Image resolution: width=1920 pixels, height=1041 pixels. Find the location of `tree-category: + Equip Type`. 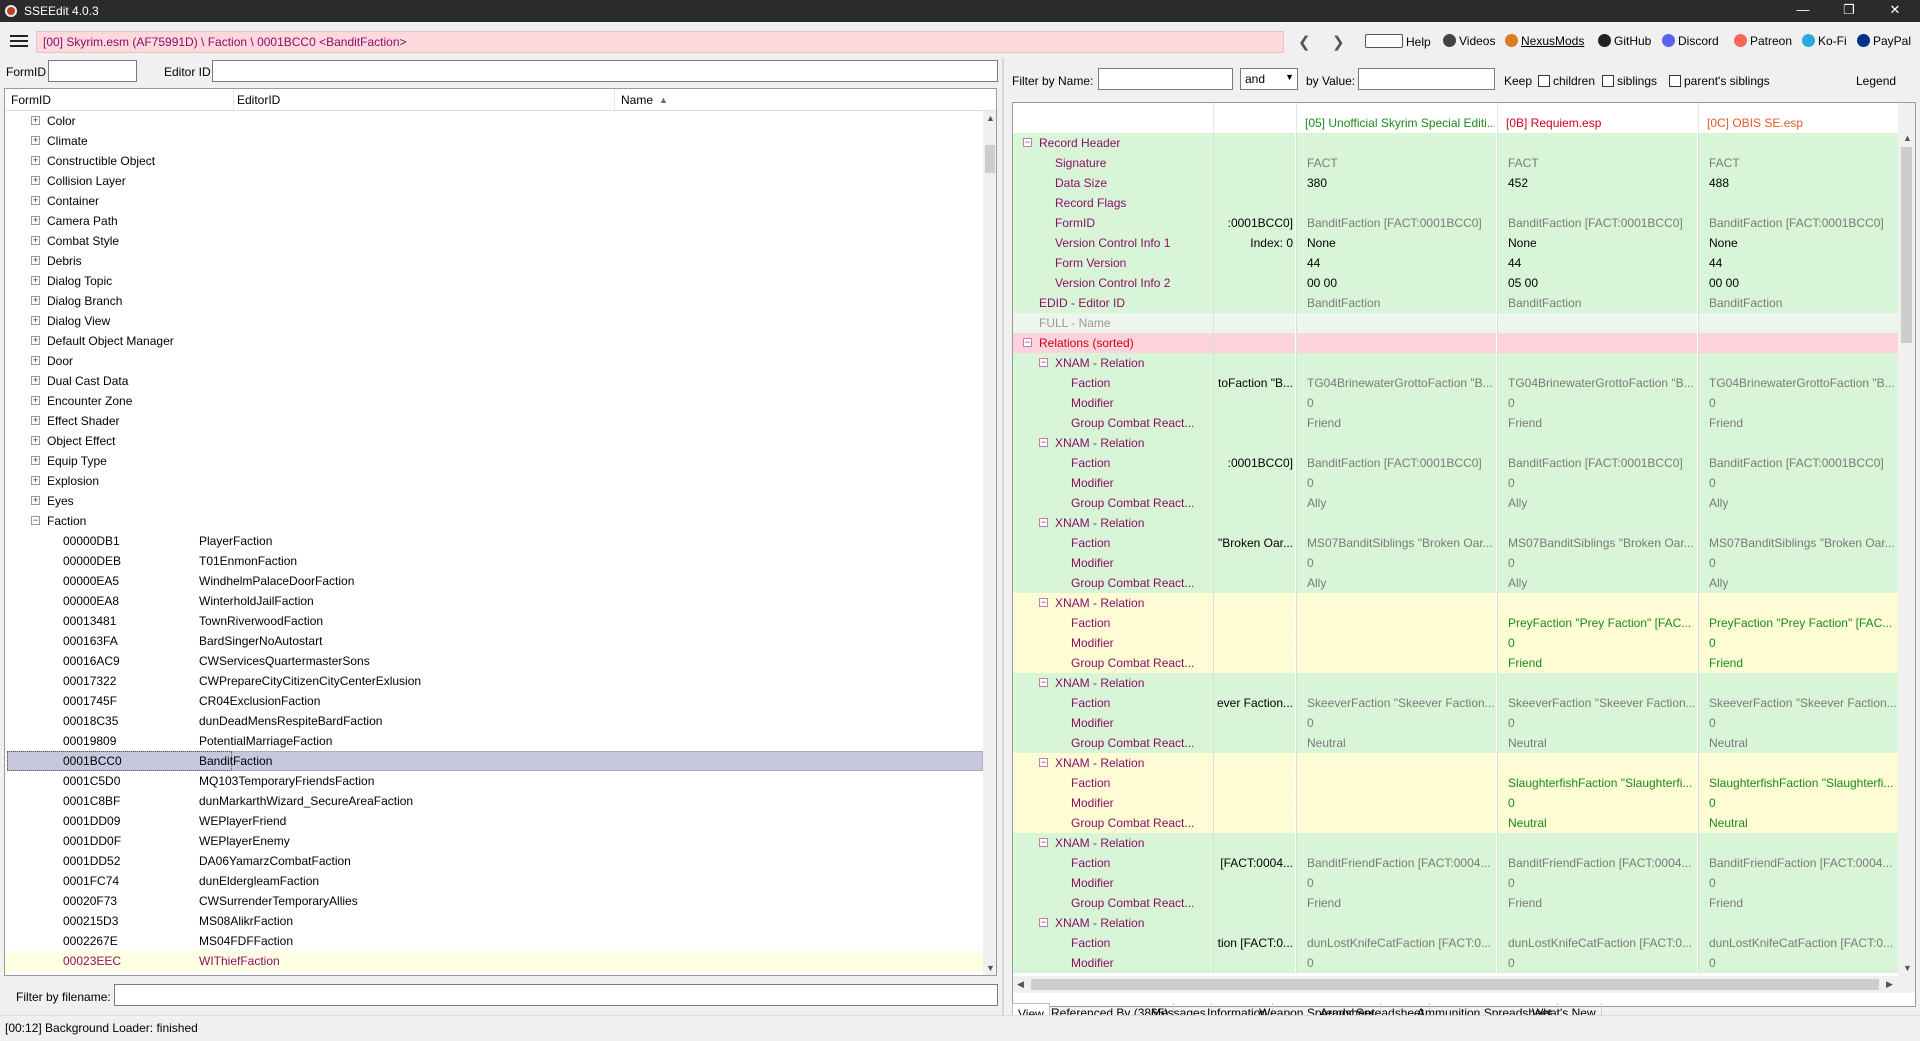

tree-category: + Equip Type is located at coordinates (494, 461).